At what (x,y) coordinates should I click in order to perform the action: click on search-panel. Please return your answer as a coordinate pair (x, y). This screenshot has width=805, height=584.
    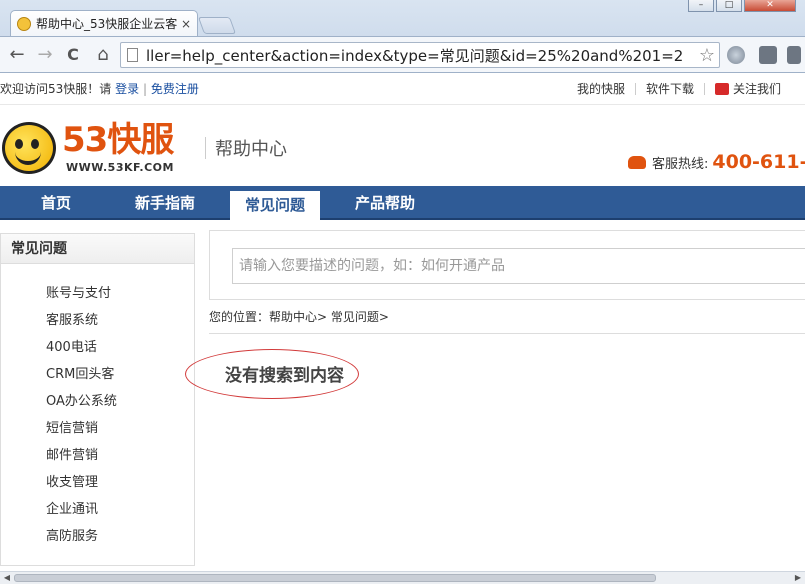
    Looking at the image, I should click on (507, 265).